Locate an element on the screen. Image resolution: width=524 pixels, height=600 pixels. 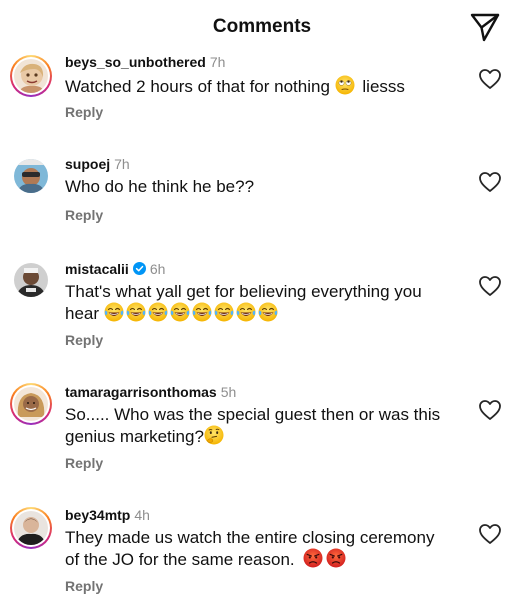
comment-username: bey34mtp is located at coordinates (97, 515).